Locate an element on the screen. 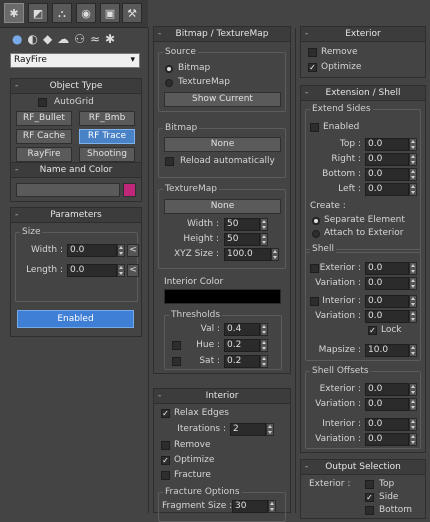  extend-bottom-spinner: 0.0 is located at coordinates (391, 174).